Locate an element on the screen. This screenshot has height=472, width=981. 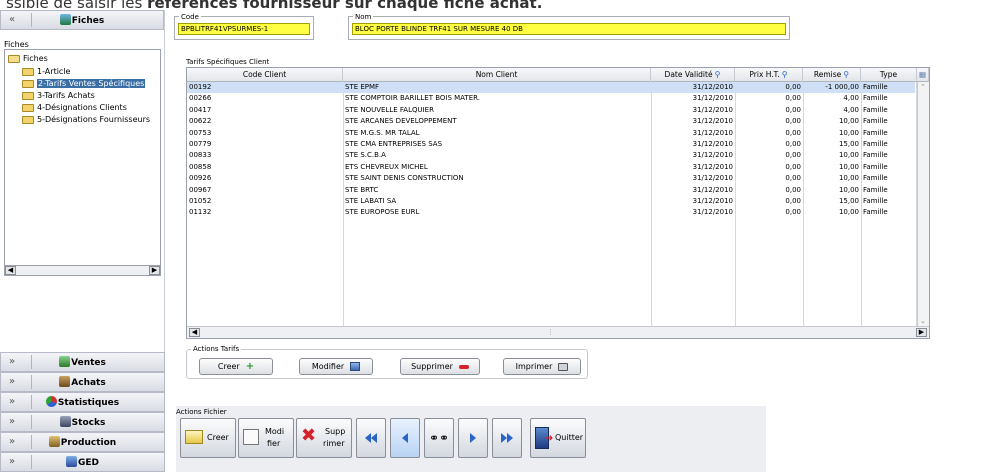
col-header-code-client: Code Client is located at coordinates (265, 75).